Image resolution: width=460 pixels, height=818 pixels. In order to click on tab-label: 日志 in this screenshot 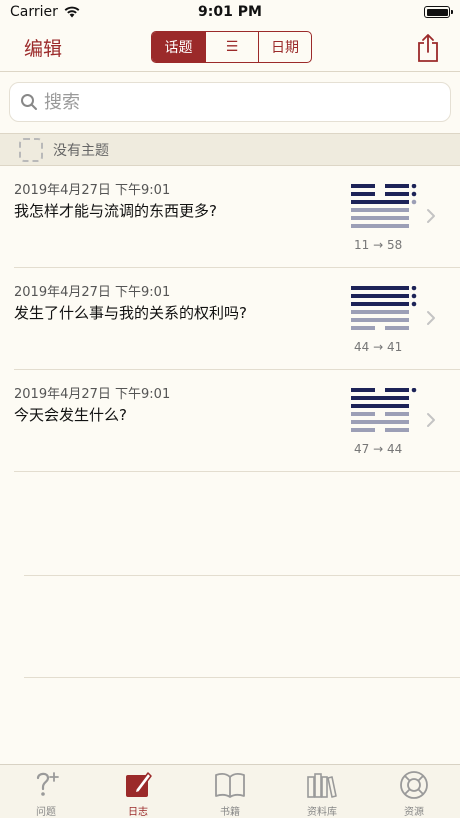, I will do `click(138, 812)`.